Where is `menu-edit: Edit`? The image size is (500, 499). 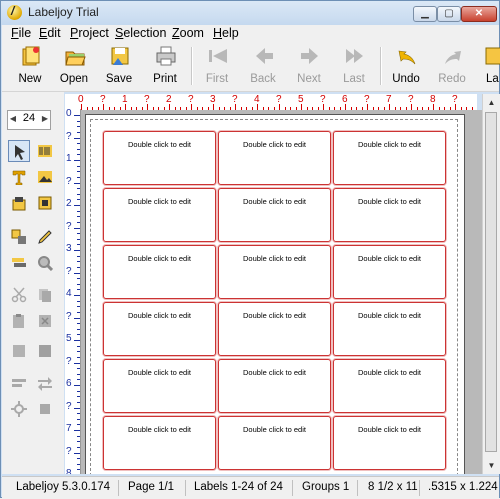 menu-edit: Edit is located at coordinates (50, 33).